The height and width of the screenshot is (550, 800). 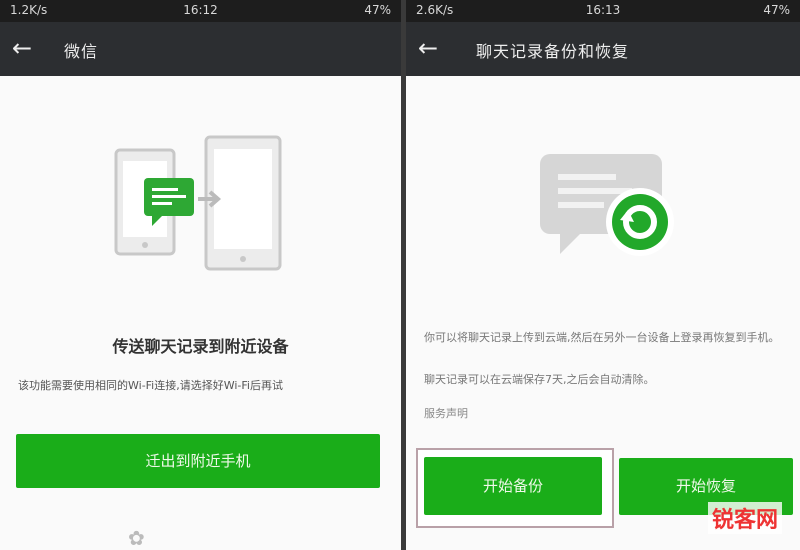 I want to click on nav-bar: ← 微信, so click(x=200, y=49).